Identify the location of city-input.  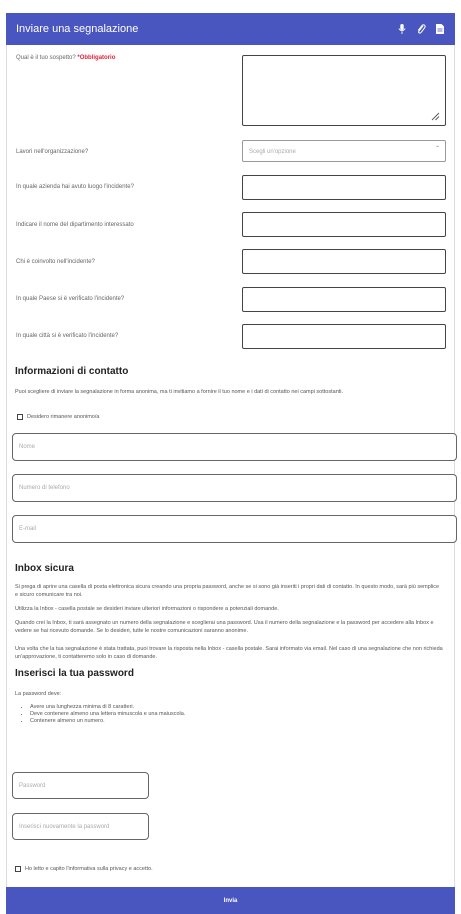
(344, 336).